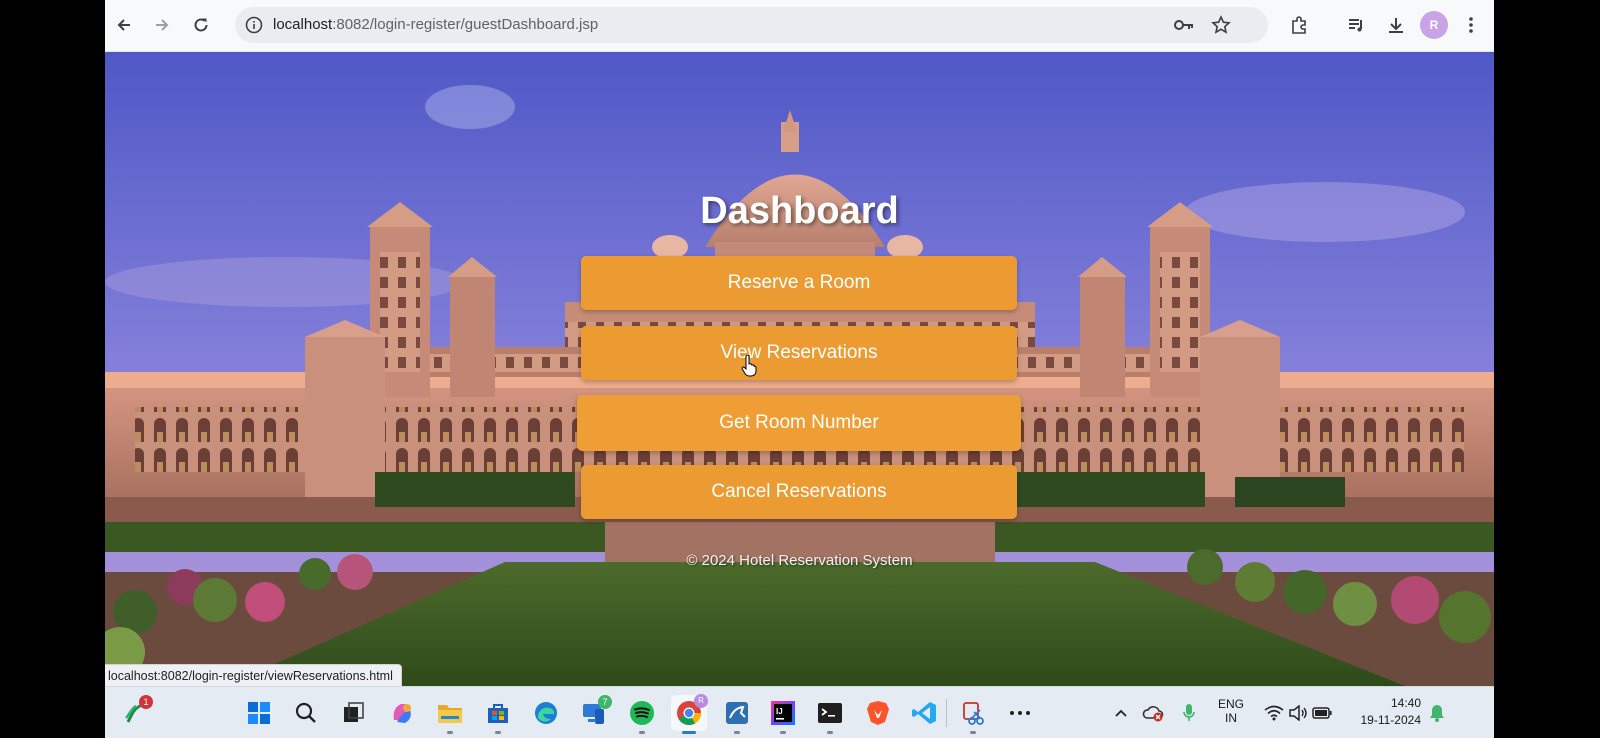 The image size is (1600, 738). Describe the element at coordinates (1391, 720) in the screenshot. I see `clock-date: 19-11-2024` at that location.